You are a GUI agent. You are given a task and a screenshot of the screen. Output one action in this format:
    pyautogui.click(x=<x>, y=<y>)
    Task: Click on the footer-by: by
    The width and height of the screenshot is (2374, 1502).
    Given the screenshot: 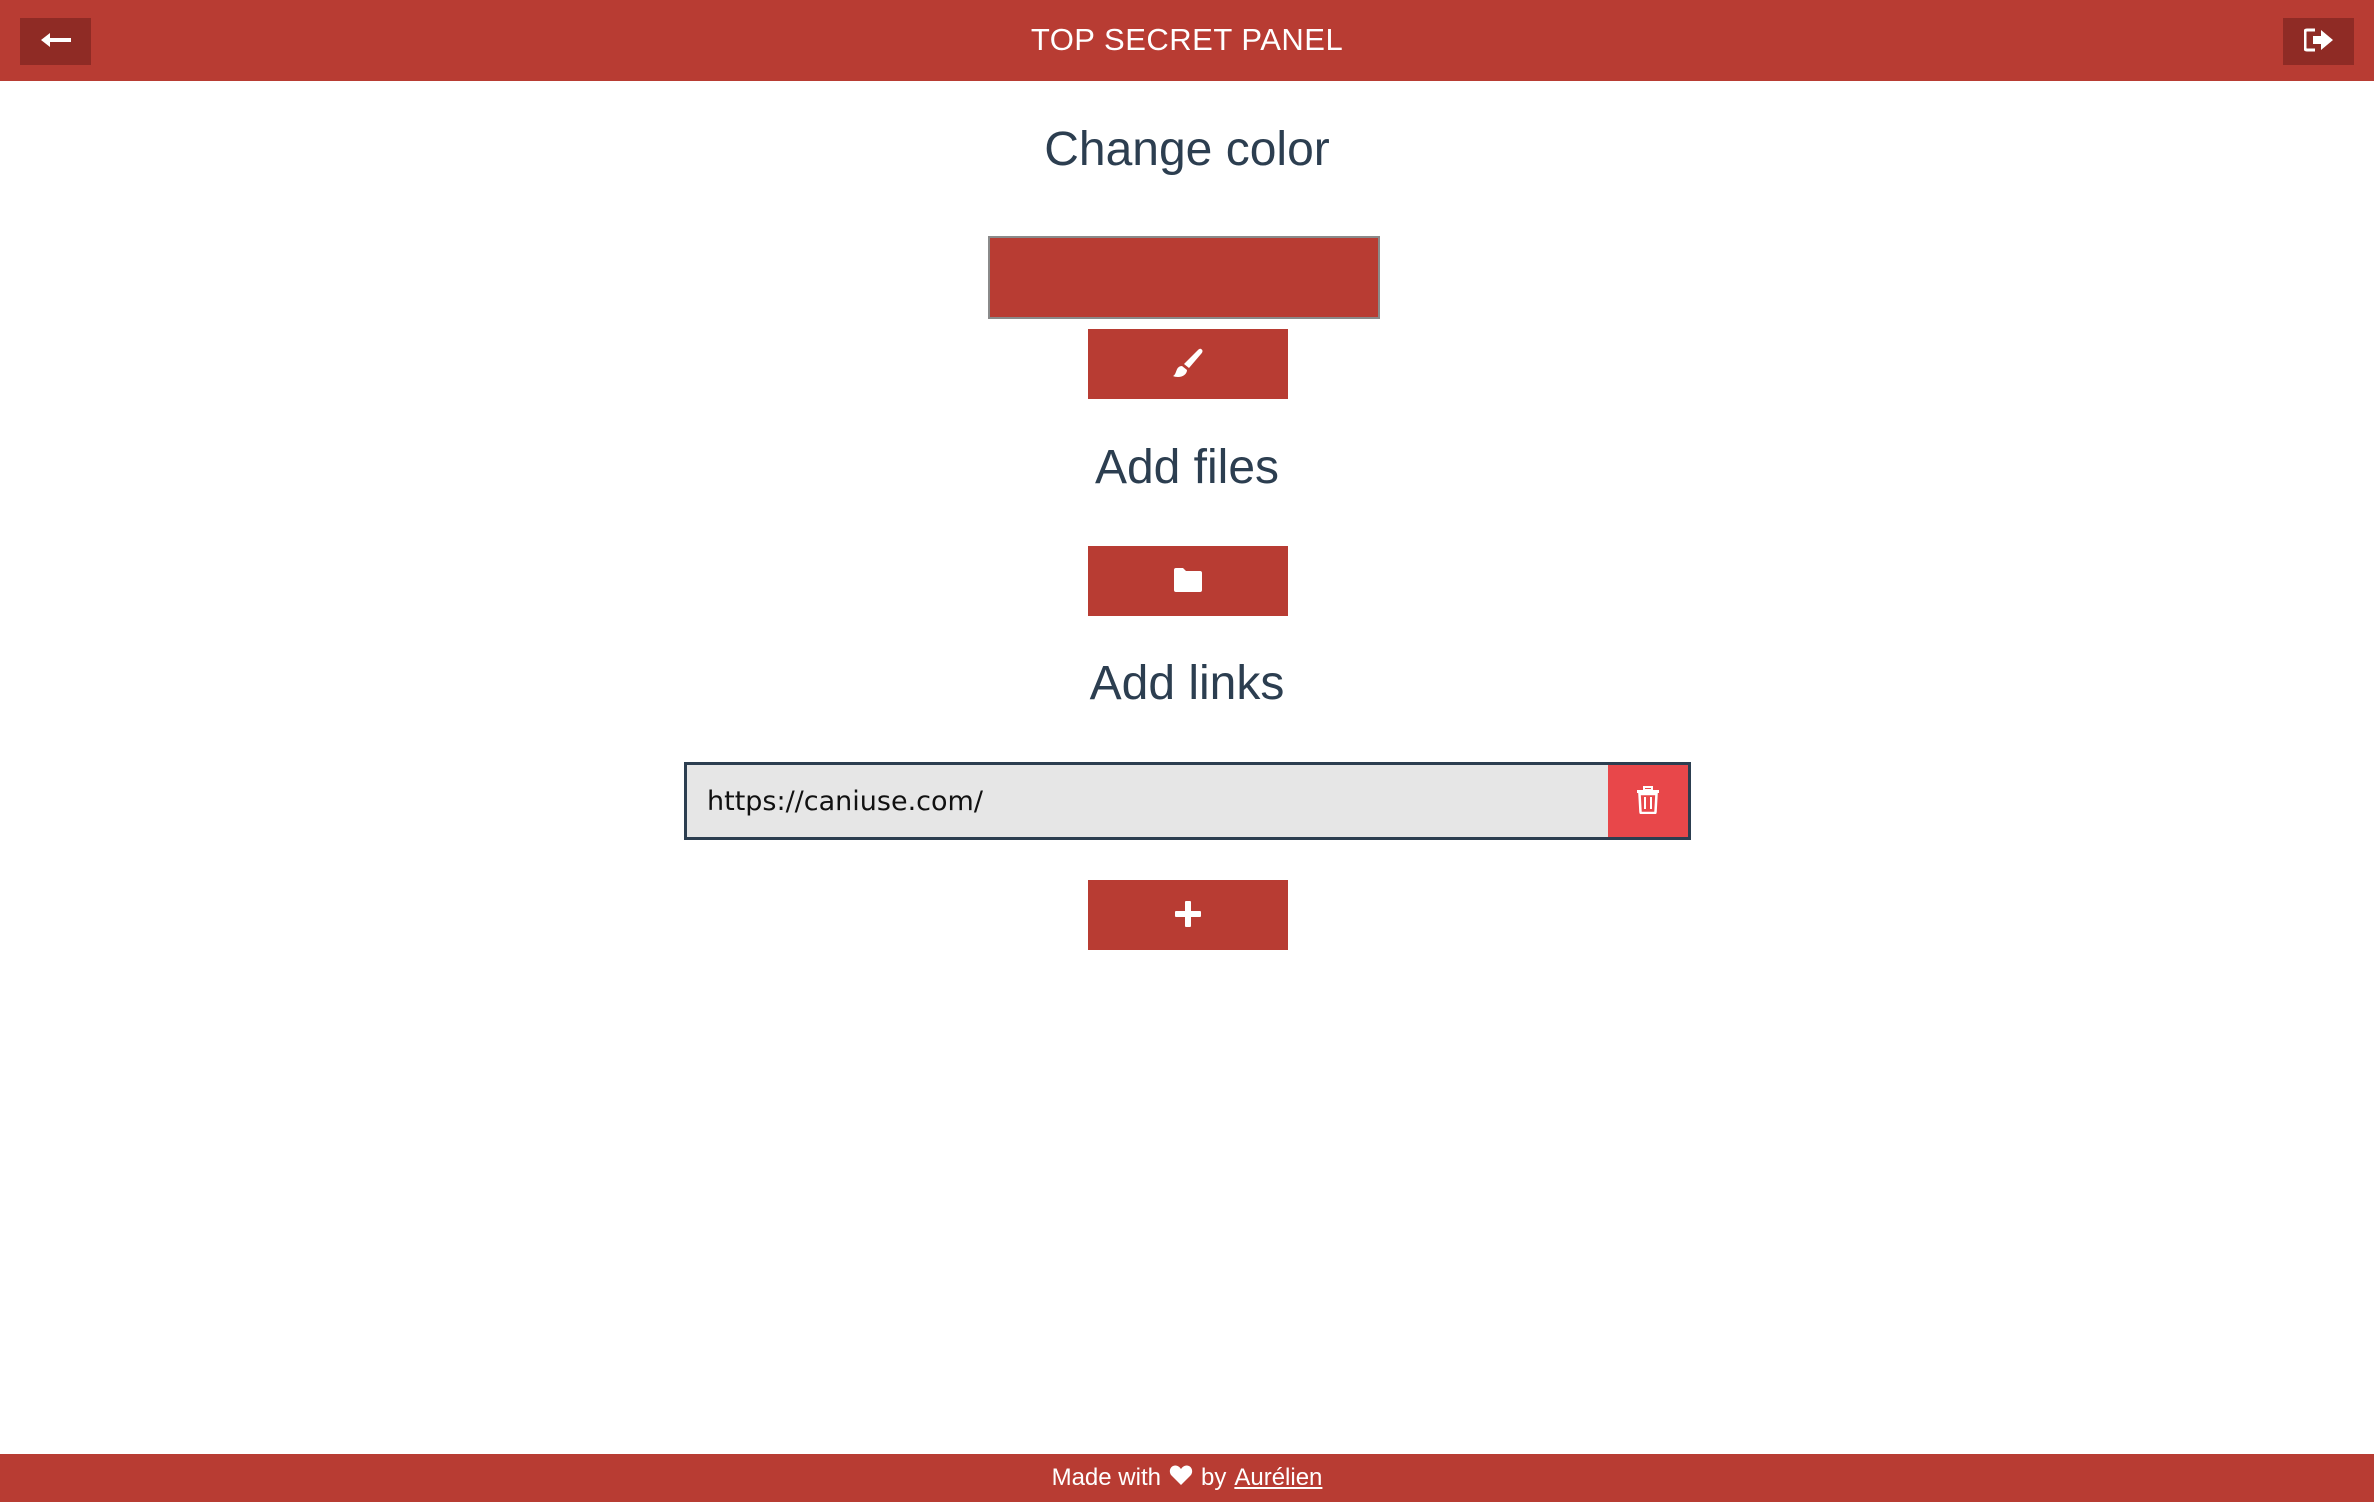 What is the action you would take?
    pyautogui.click(x=1213, y=1477)
    